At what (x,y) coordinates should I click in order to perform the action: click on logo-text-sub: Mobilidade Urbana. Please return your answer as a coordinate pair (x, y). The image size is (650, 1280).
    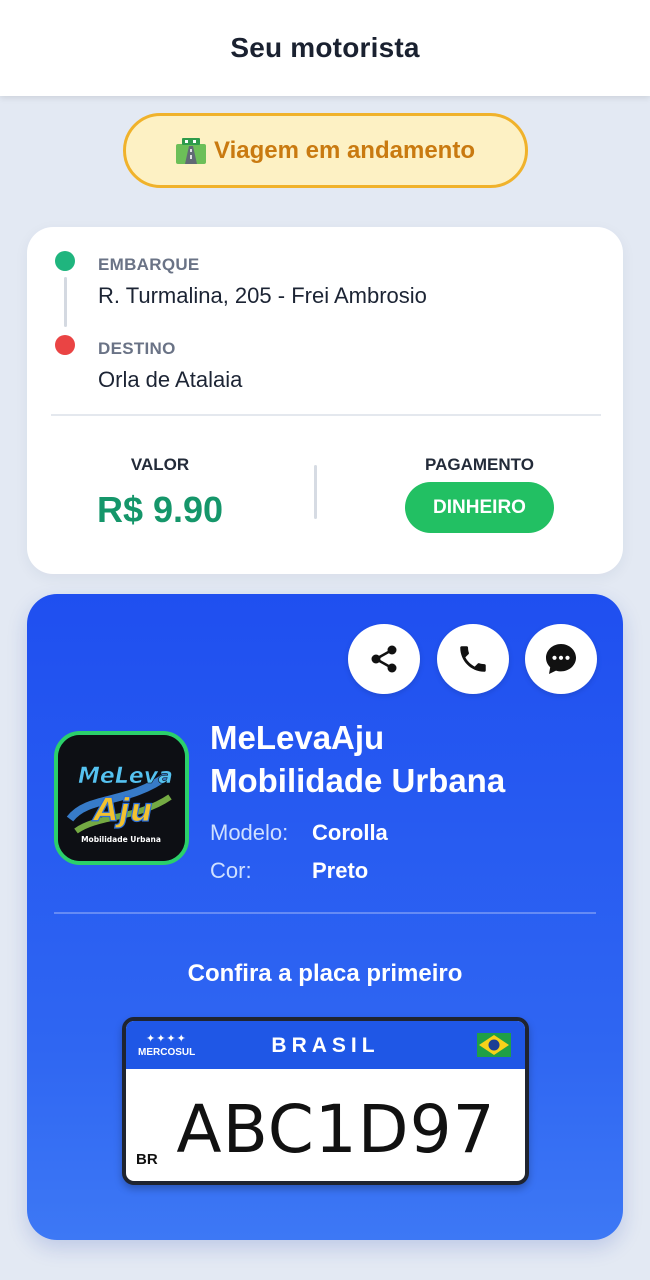
    Looking at the image, I should click on (121, 839).